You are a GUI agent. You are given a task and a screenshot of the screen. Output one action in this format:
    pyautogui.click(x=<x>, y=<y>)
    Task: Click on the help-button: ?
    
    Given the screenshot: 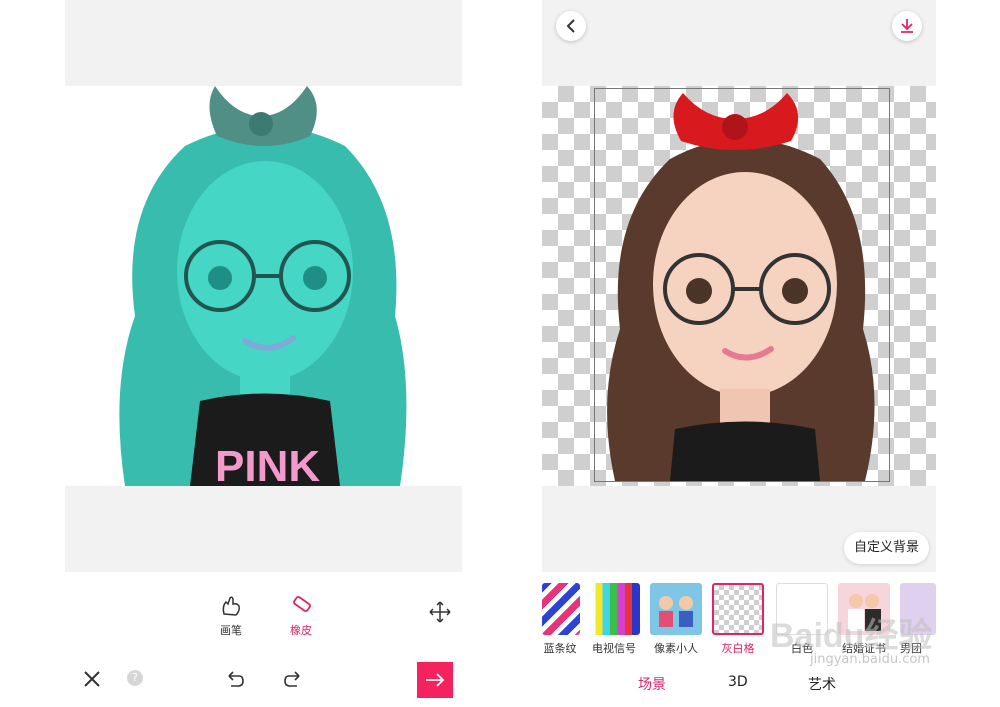 What is the action you would take?
    pyautogui.click(x=135, y=678)
    